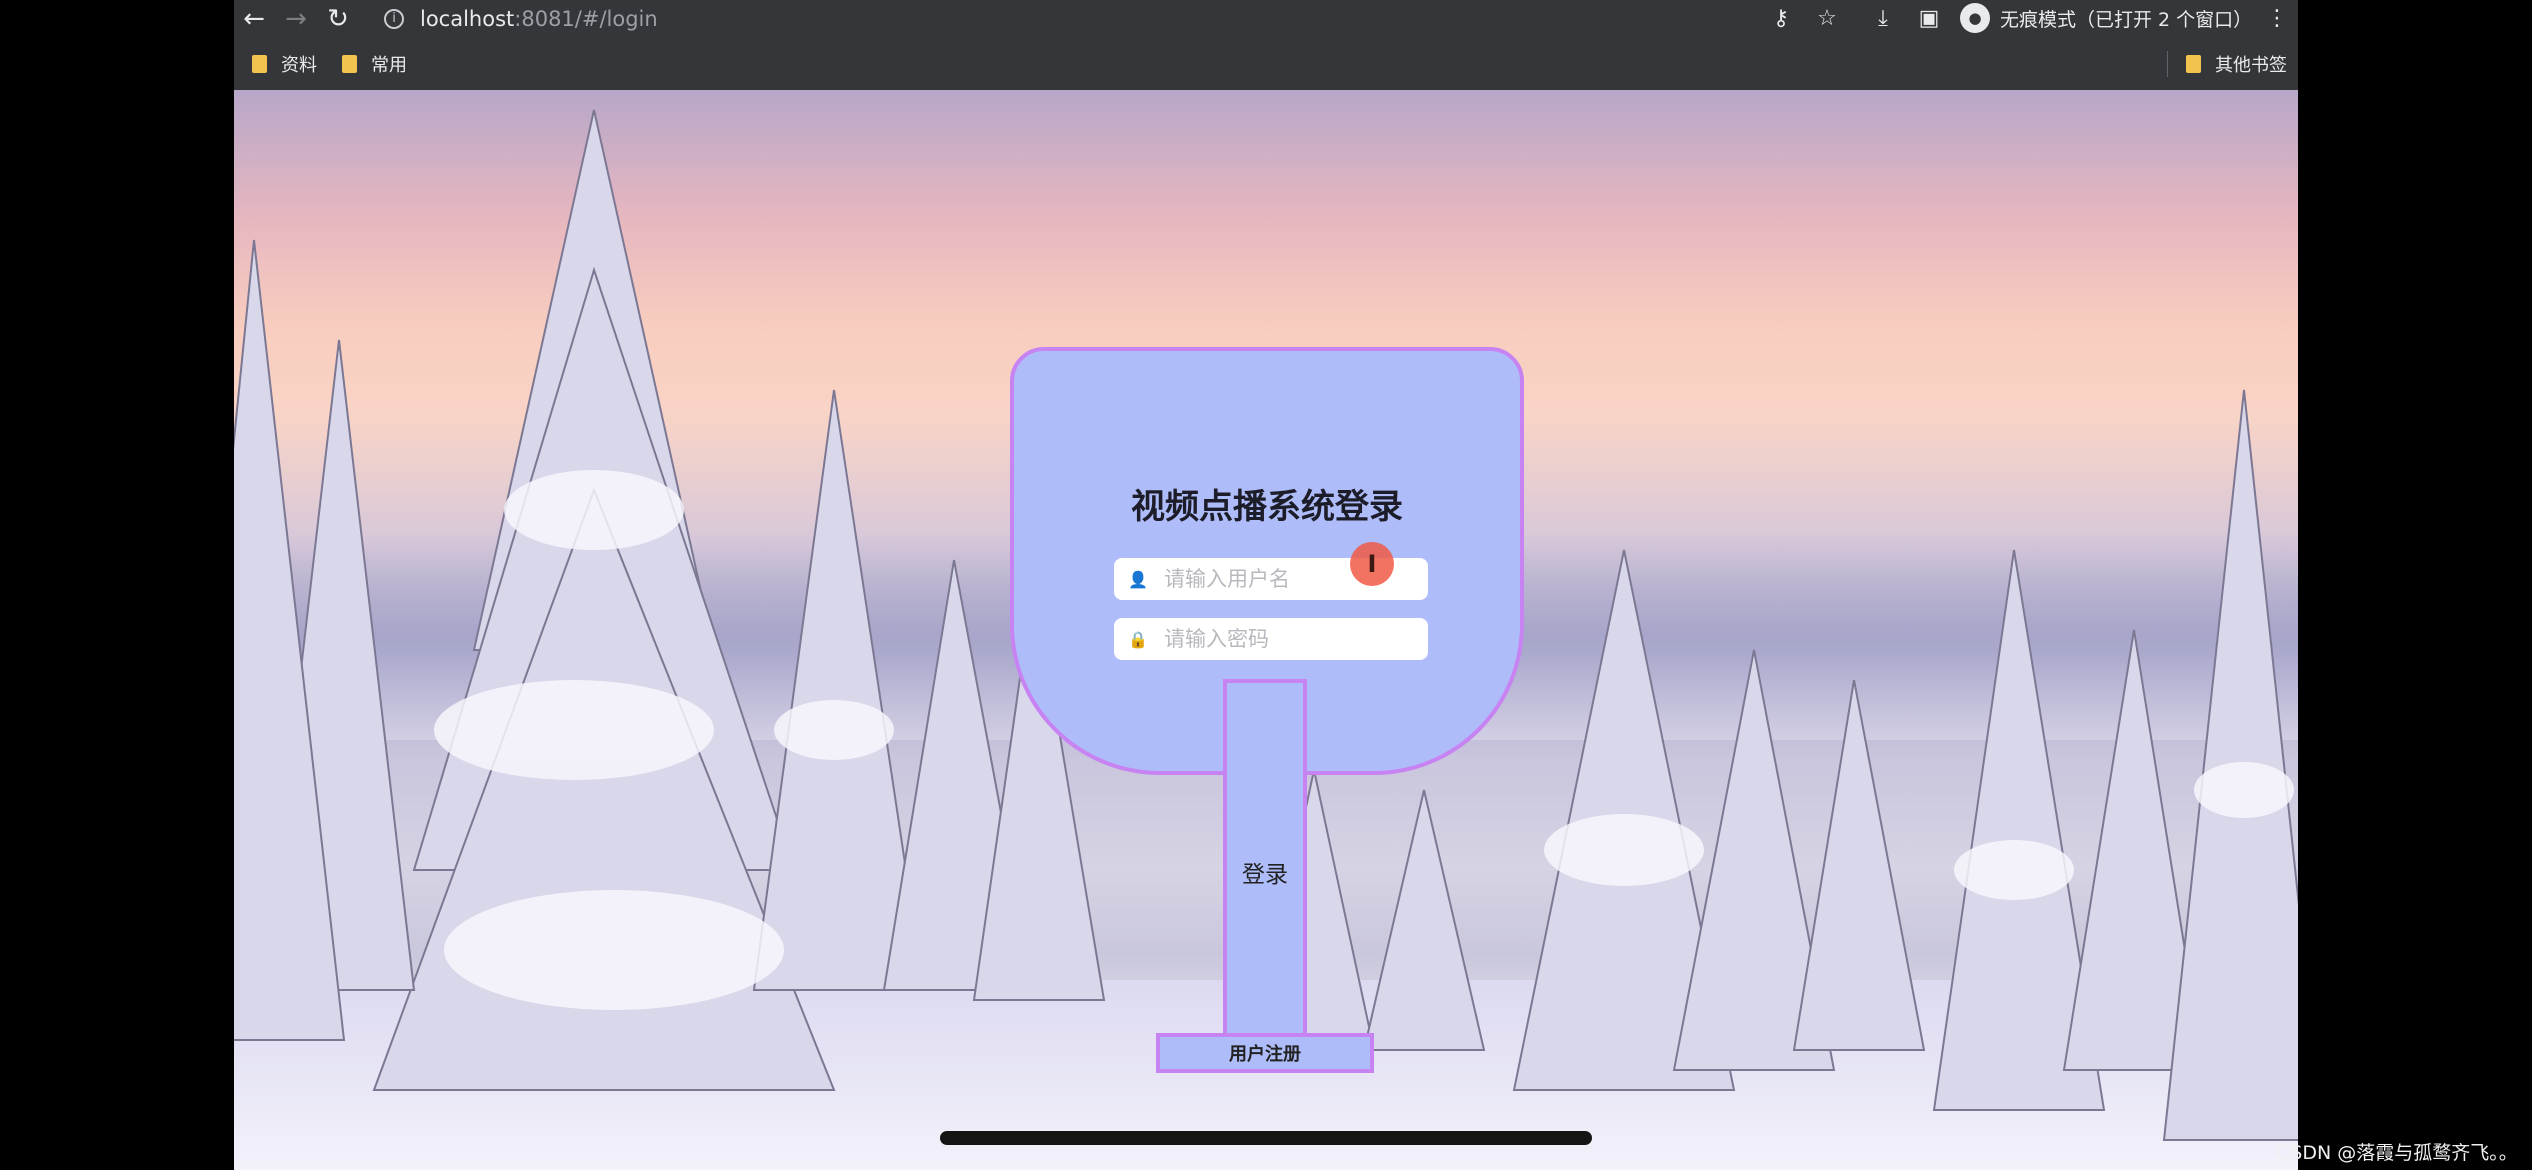 This screenshot has width=2532, height=1170. Describe the element at coordinates (389, 65) in the screenshot. I see `bookmark-label: 常用` at that location.